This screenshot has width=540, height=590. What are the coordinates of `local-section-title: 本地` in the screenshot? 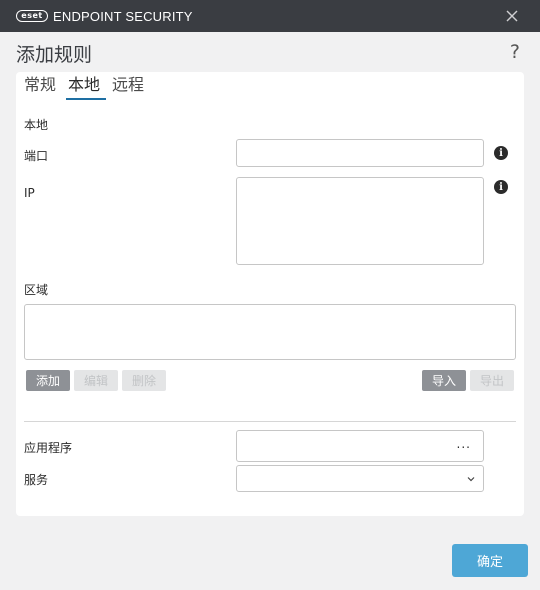 It's located at (36, 125).